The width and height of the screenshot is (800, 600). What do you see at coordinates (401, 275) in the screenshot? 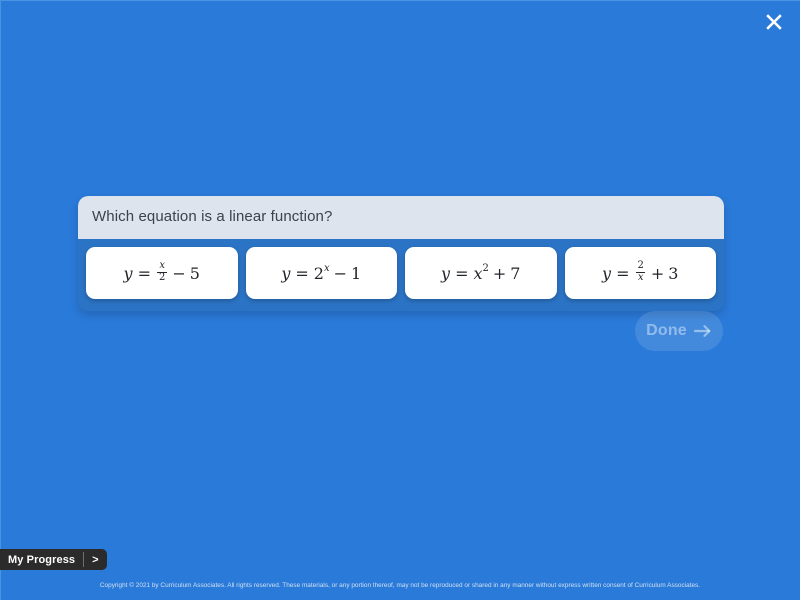
I see `answer-choices: y = x 2−5 y = 2 x −1 y = x 2 +7 y = 2 x +3` at bounding box center [401, 275].